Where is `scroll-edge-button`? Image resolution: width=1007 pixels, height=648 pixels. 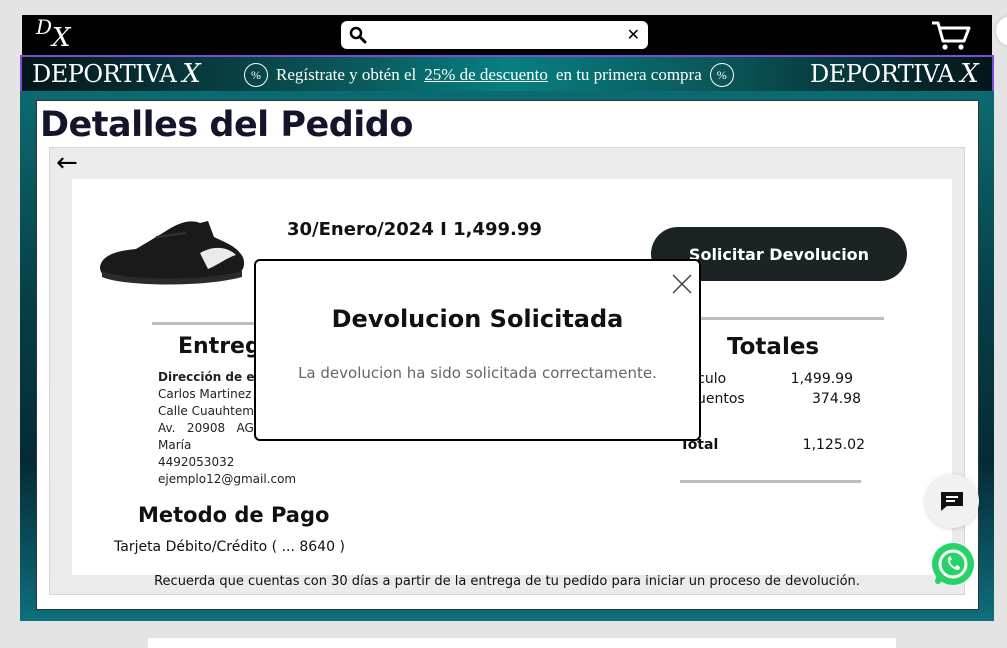 scroll-edge-button is located at coordinates (1001, 31).